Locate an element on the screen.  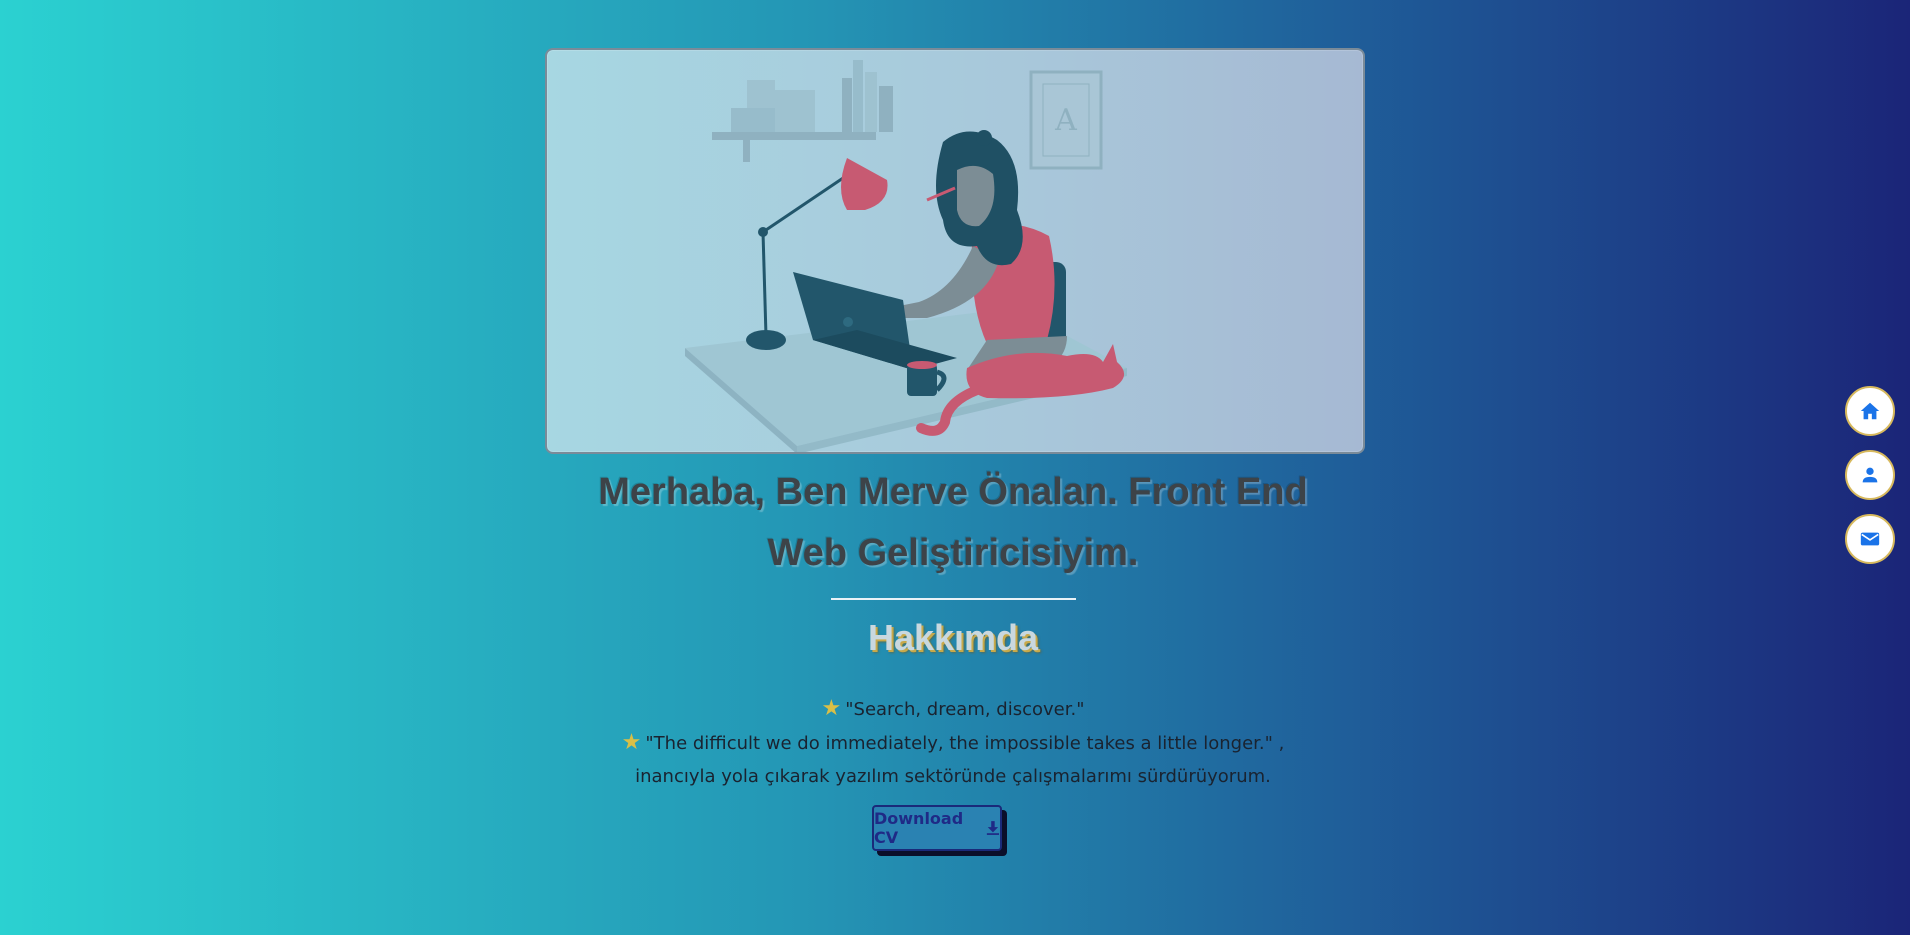
section-divider is located at coordinates (953, 599).